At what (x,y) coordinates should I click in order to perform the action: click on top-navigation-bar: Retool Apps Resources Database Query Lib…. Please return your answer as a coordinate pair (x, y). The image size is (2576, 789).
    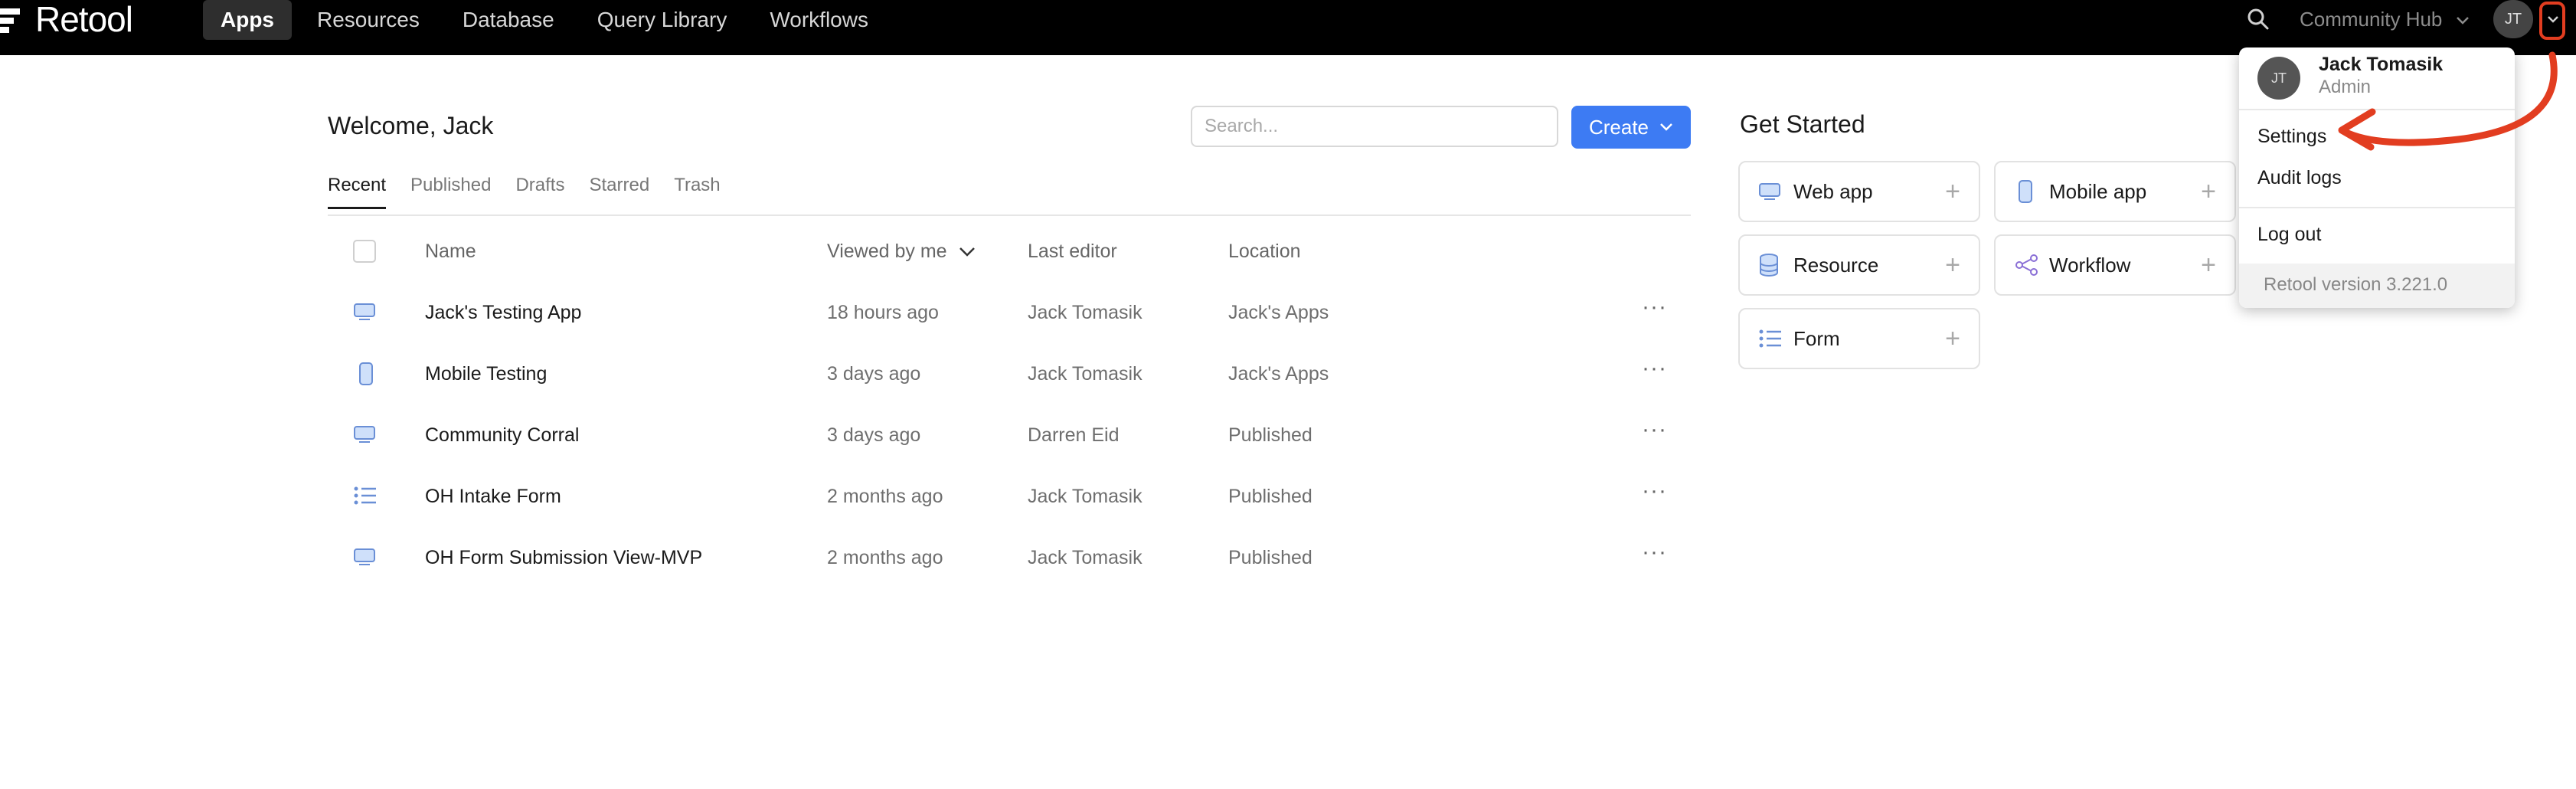
    Looking at the image, I should click on (1288, 27).